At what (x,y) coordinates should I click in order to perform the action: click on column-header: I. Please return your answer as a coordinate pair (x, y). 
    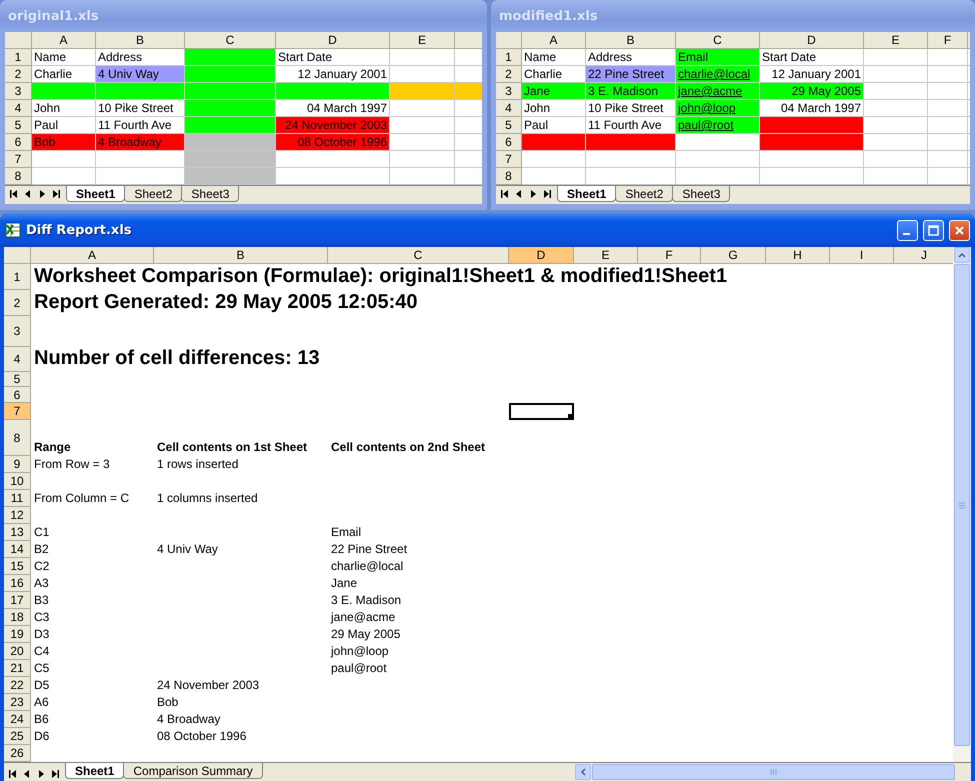
    Looking at the image, I should click on (862, 255).